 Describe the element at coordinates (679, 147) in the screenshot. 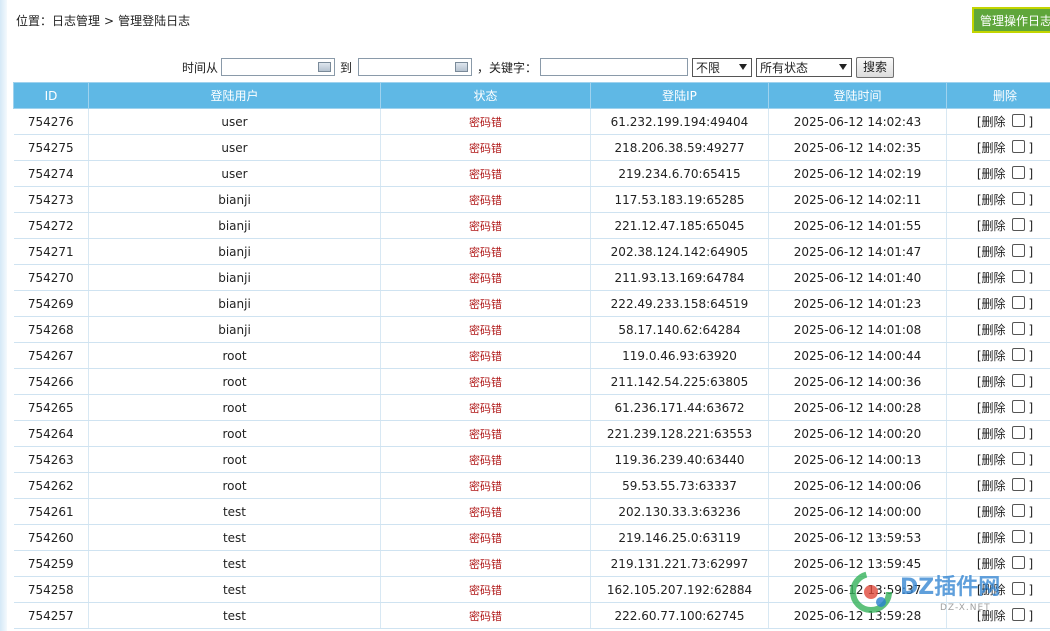

I see `cell-ip: 218.206.38.59:49277` at that location.